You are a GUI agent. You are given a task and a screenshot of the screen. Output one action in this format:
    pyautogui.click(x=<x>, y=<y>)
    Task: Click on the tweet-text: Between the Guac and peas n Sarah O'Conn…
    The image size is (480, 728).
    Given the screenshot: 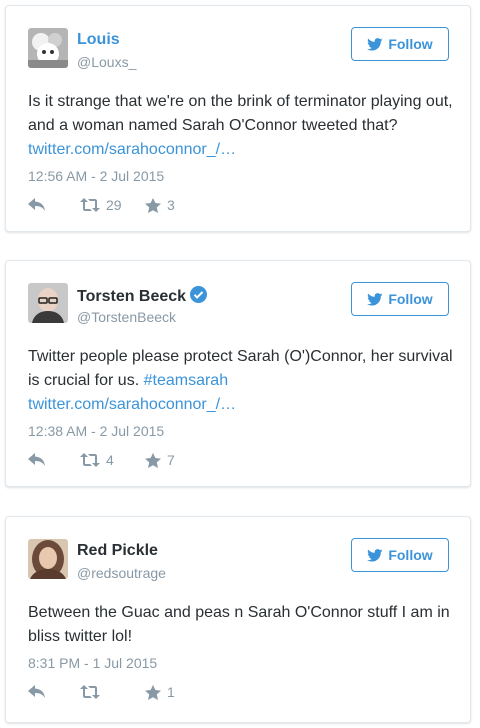 What is the action you would take?
    pyautogui.click(x=240, y=625)
    